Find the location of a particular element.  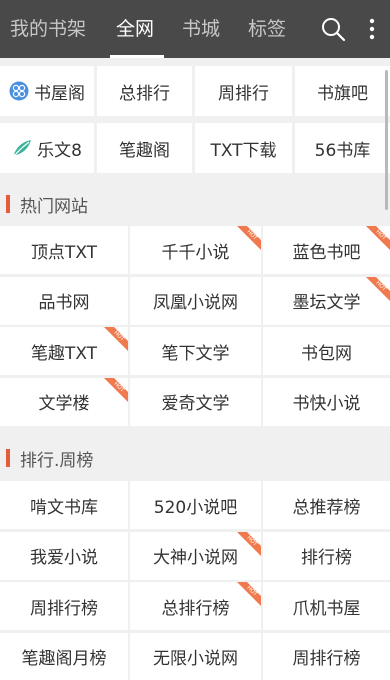

quick-link-label: 乐文8 is located at coordinates (59, 150).